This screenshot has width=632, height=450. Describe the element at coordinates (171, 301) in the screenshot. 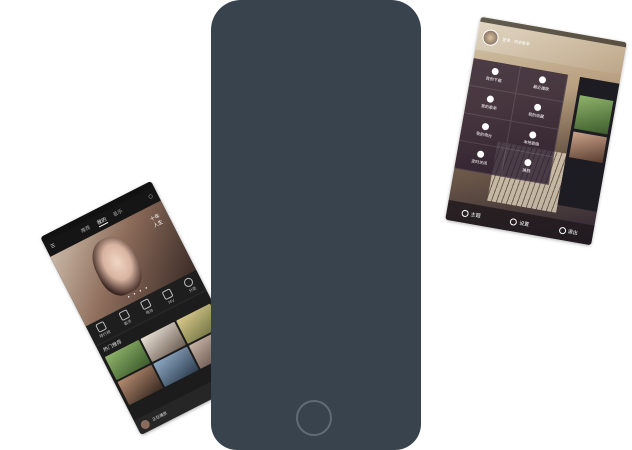

I see `quick-action-label: MV` at that location.